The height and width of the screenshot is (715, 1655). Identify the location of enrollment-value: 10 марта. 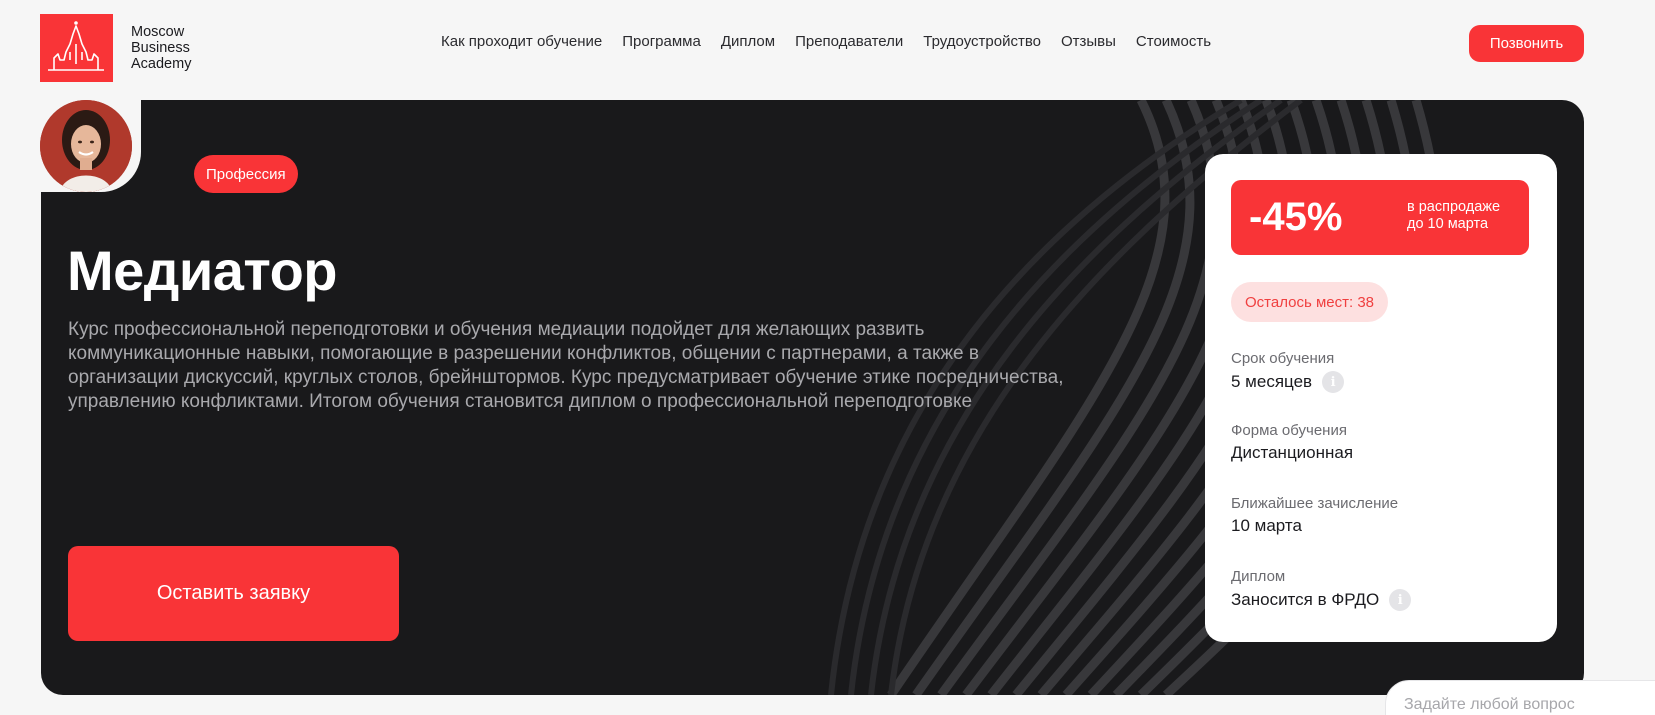
(1266, 525).